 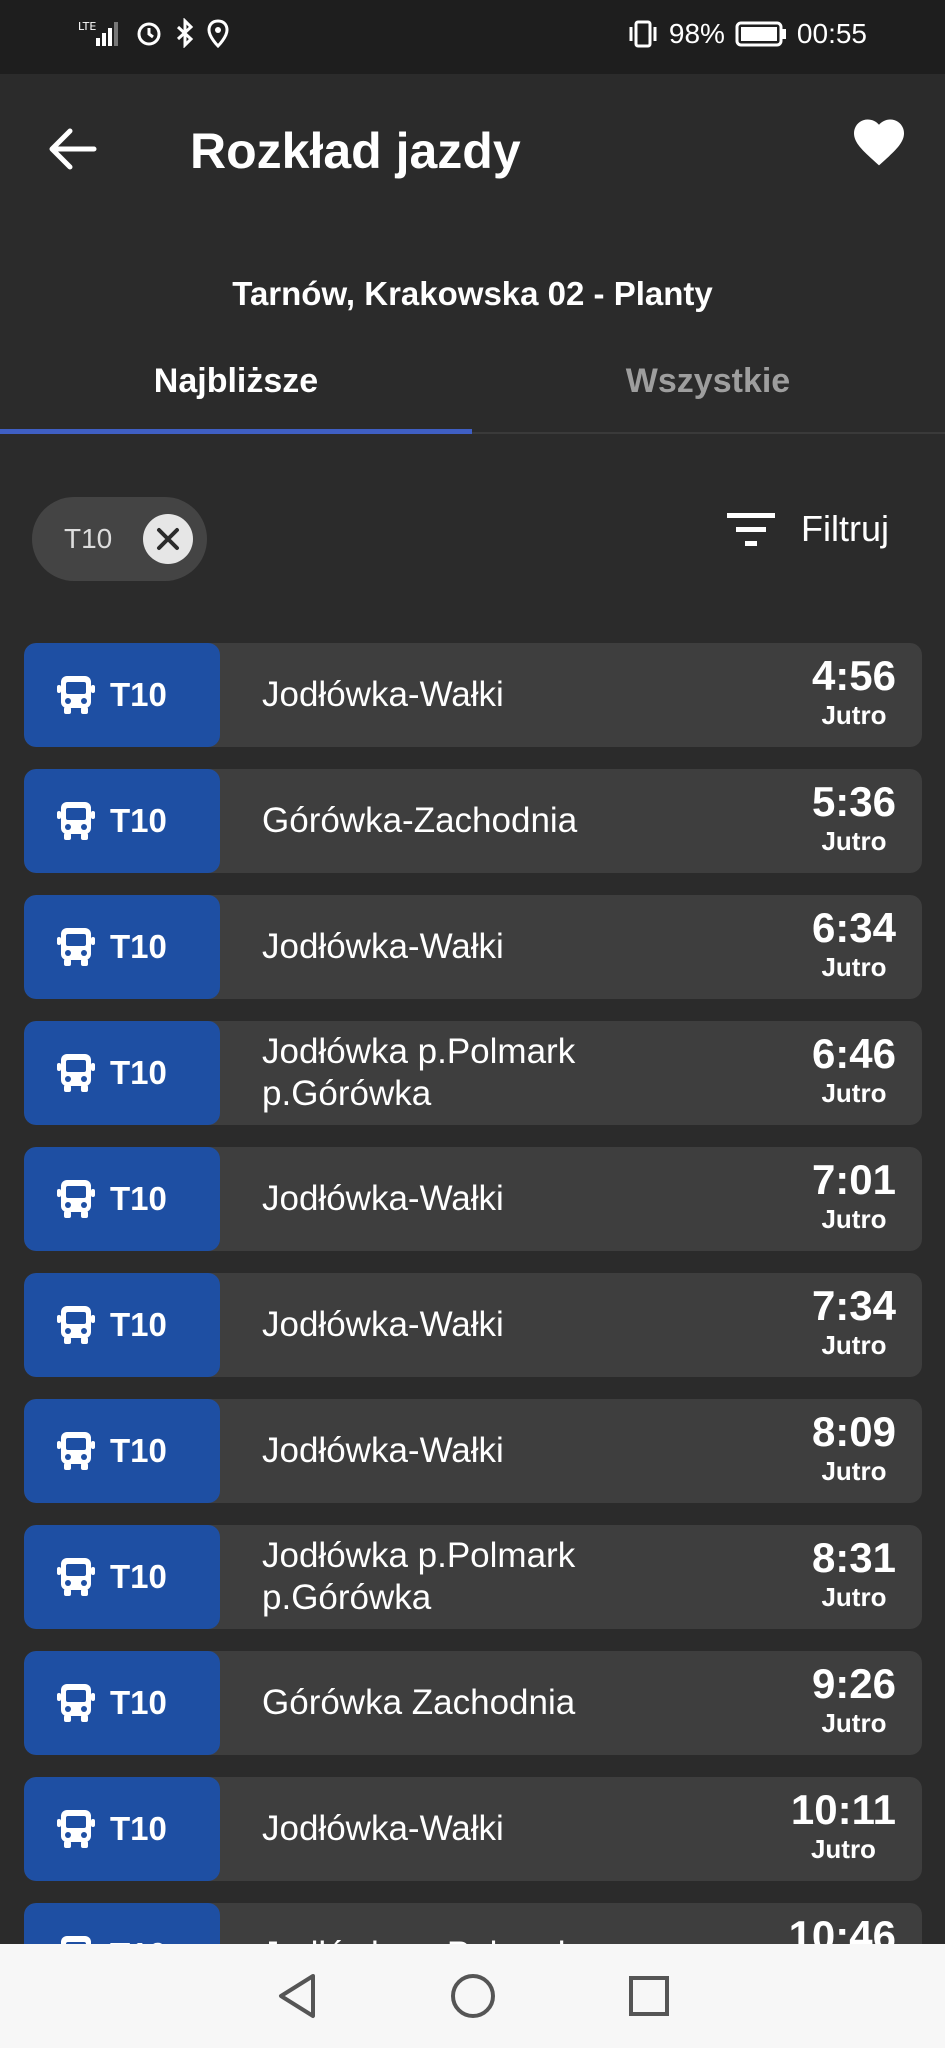 I want to click on nav-recents-icon, so click(x=649, y=1996).